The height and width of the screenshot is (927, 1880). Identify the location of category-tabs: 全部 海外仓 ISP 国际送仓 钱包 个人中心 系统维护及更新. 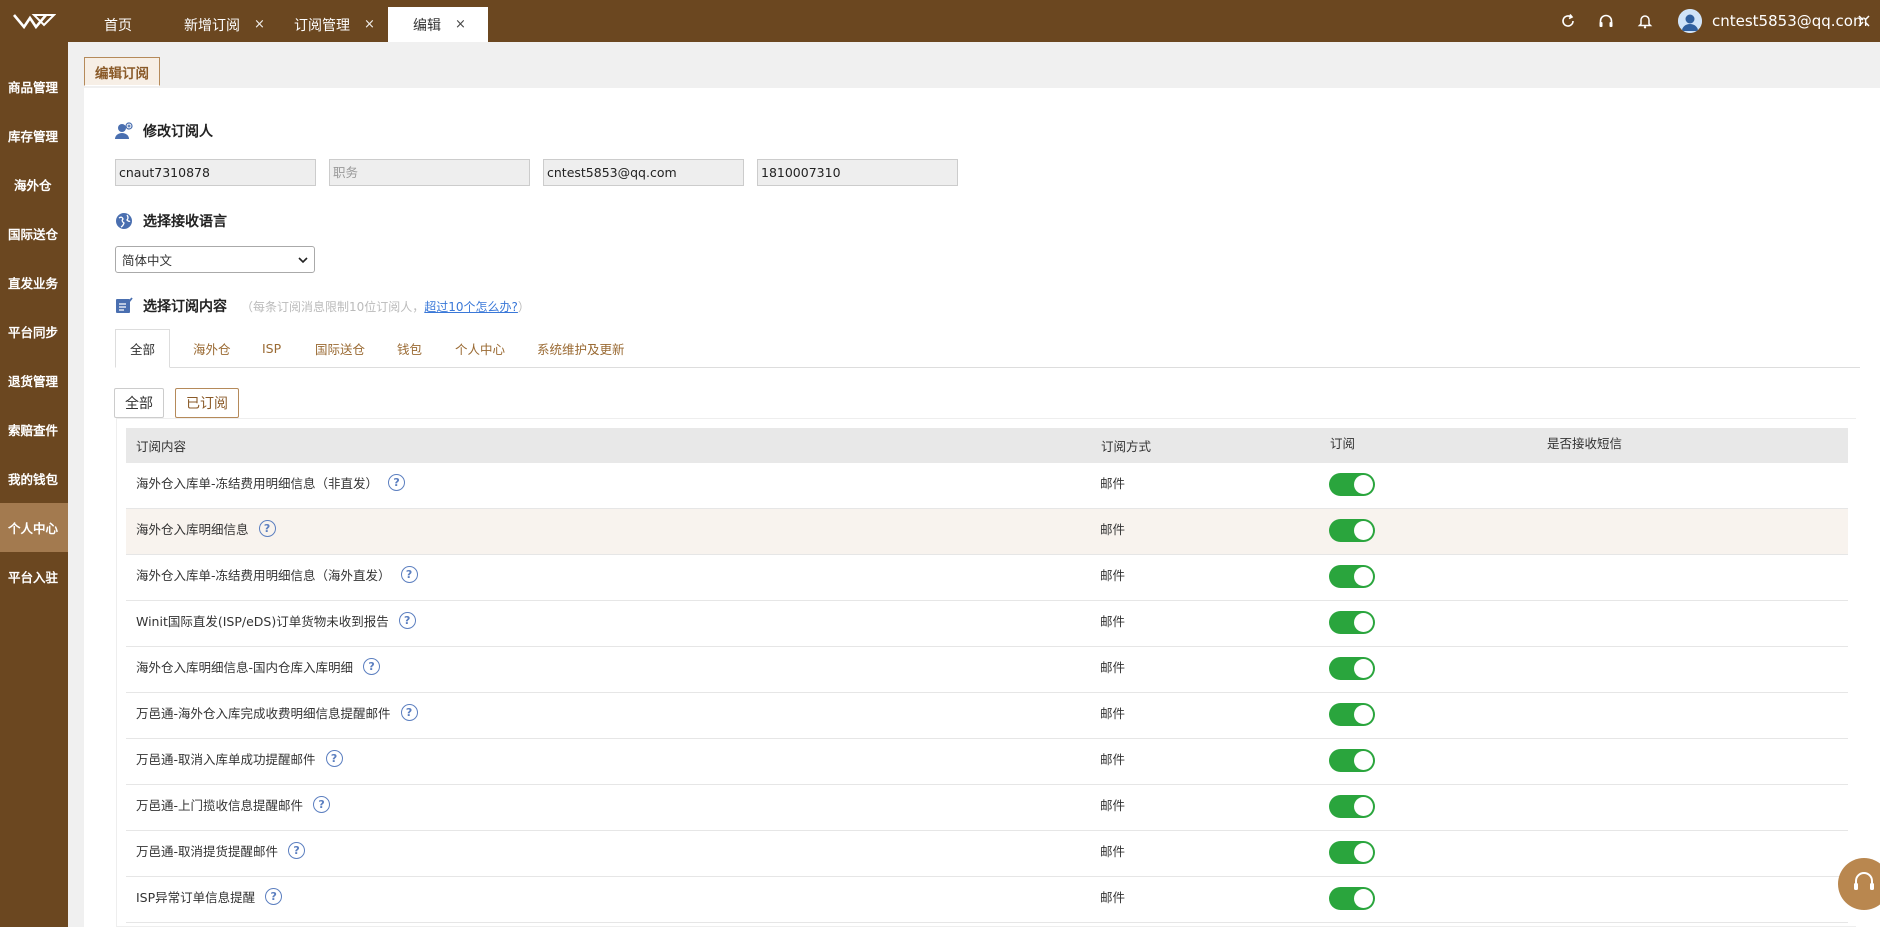
(987, 348).